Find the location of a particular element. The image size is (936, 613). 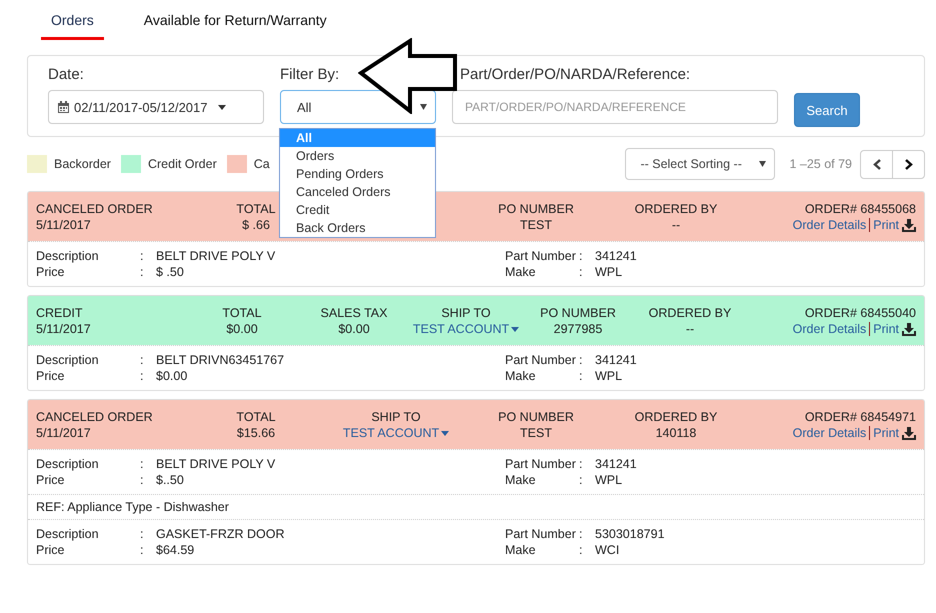

order-number: ORDER# 68455068 is located at coordinates (860, 209).